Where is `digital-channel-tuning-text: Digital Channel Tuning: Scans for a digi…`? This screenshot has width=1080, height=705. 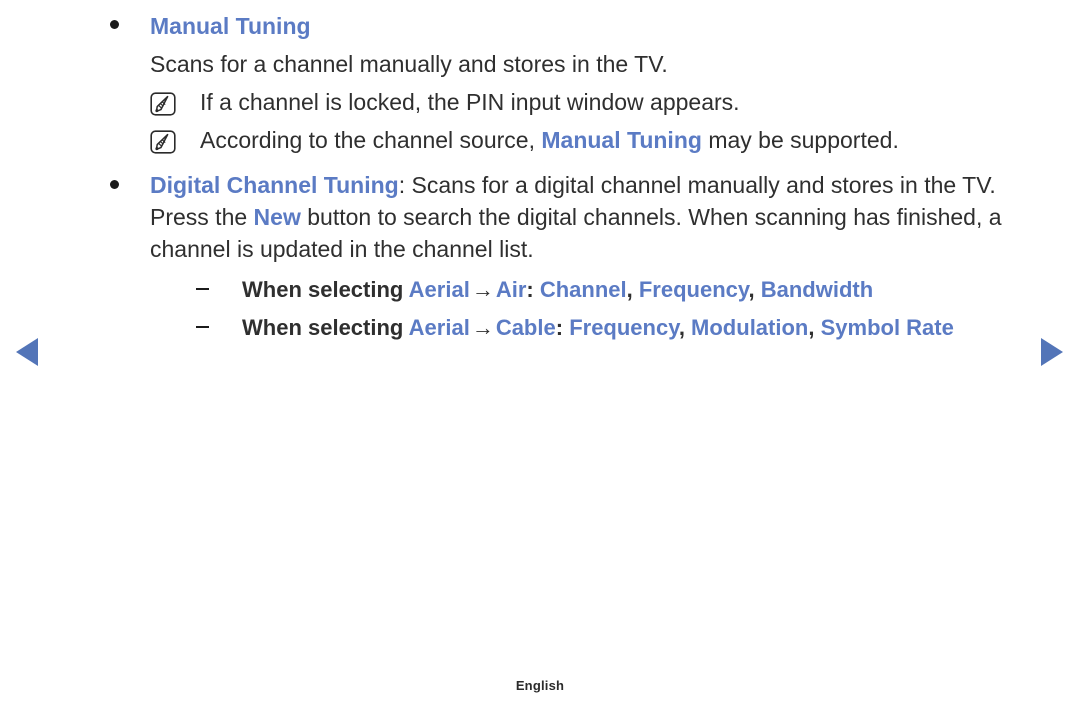 digital-channel-tuning-text: Digital Channel Tuning: Scans for a digi… is located at coordinates (583, 217).